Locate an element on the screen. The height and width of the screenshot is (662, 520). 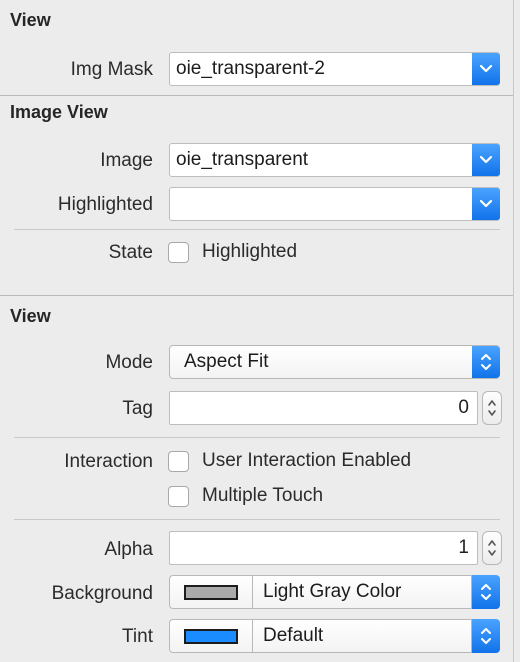
multiple-touch-checkbox: Multiple Touch is located at coordinates (245, 496).